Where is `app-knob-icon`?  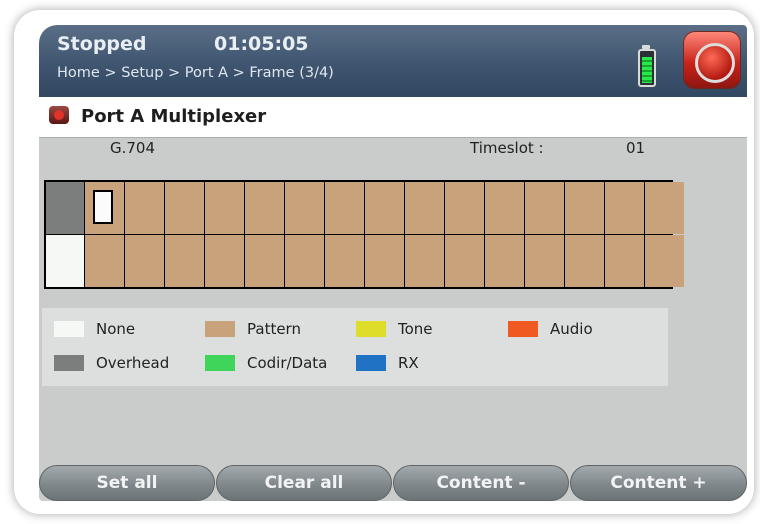 app-knob-icon is located at coordinates (715, 63).